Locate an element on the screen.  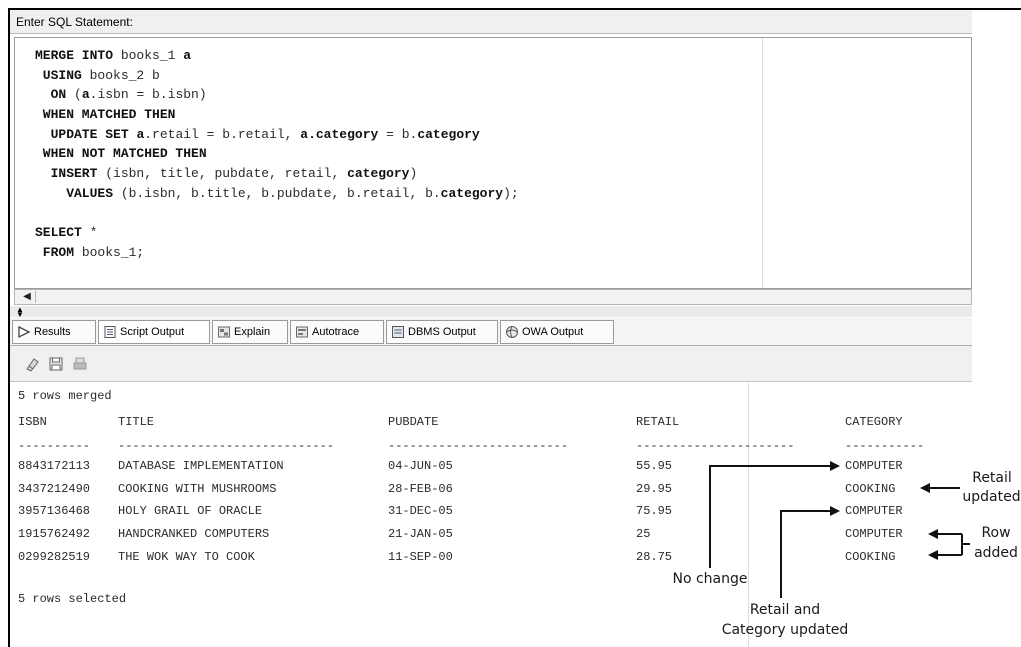
no-change-arrow is located at coordinates (774, 514).